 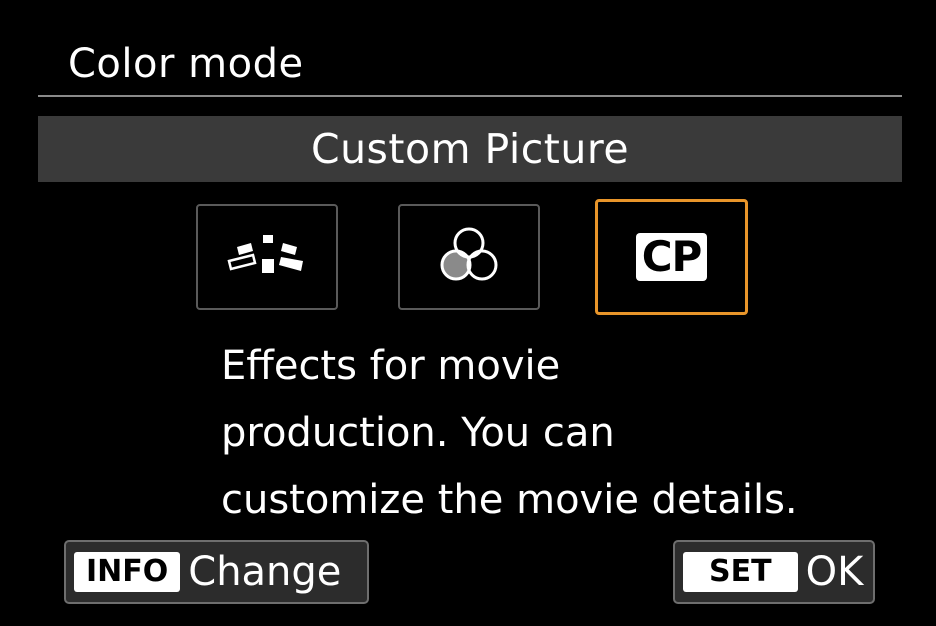 I want to click on description-line: Effects for movie, so click(x=391, y=366).